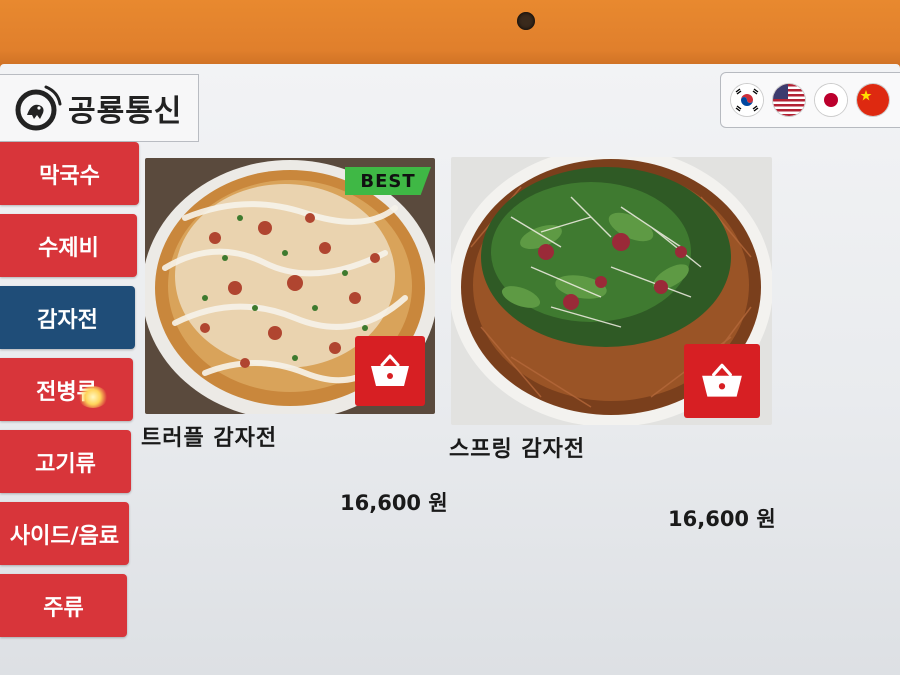 This screenshot has width=900, height=675. I want to click on app-header-logo: 공룡통신, so click(99, 108).